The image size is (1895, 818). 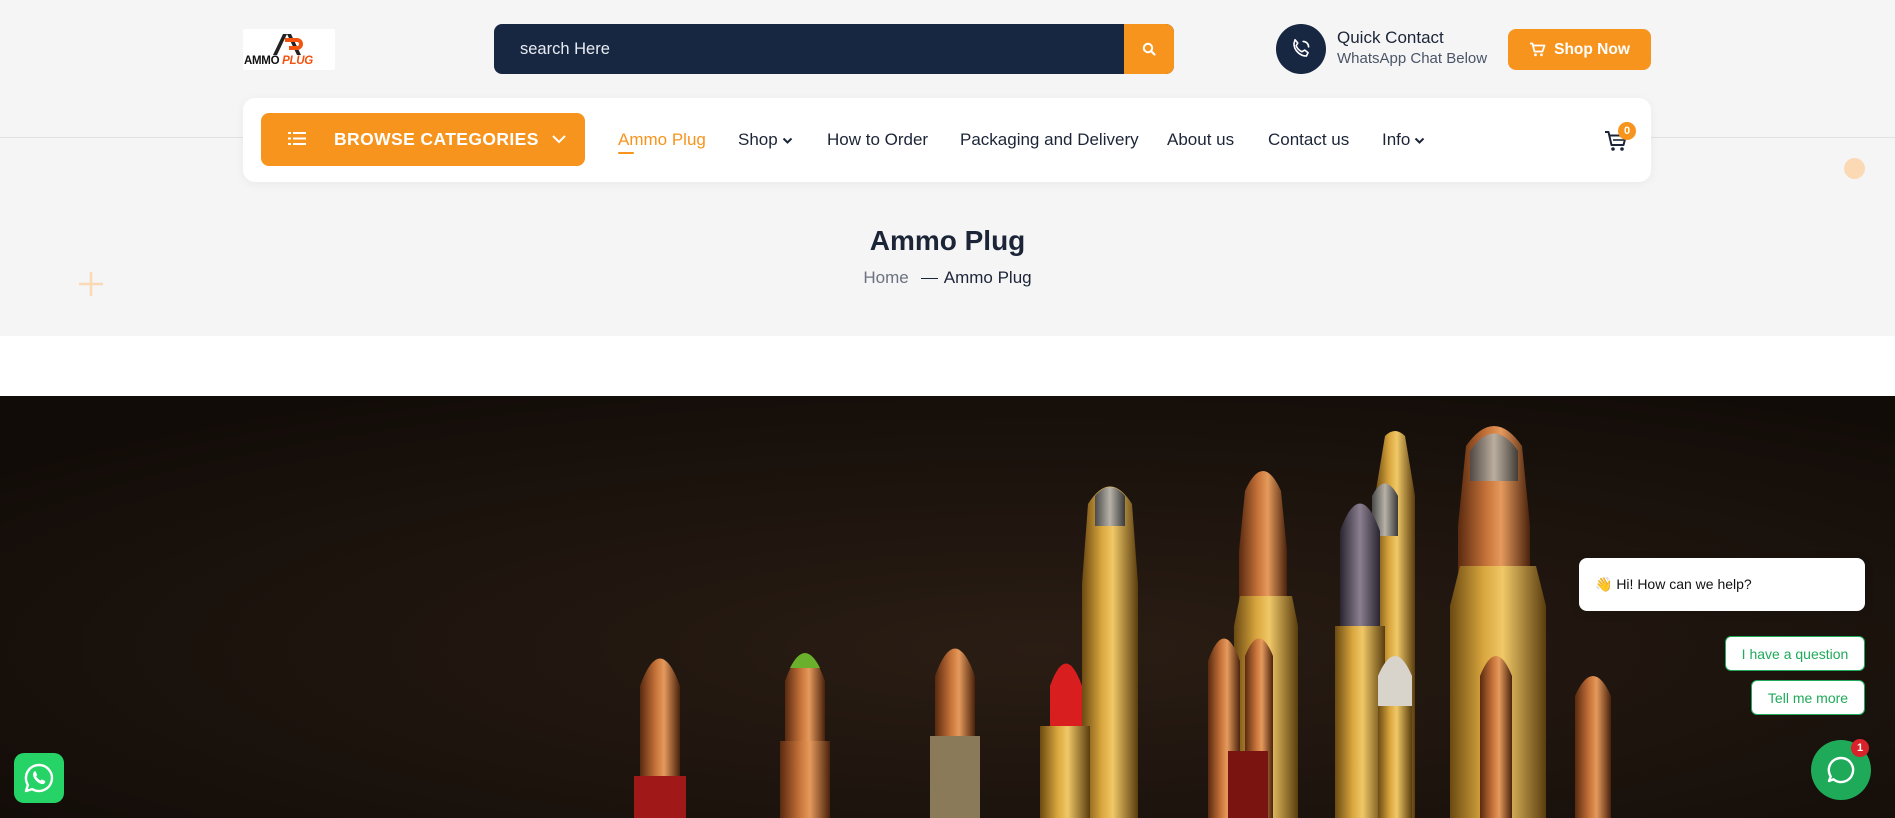 I want to click on breadcrumb-separator, so click(x=929, y=279).